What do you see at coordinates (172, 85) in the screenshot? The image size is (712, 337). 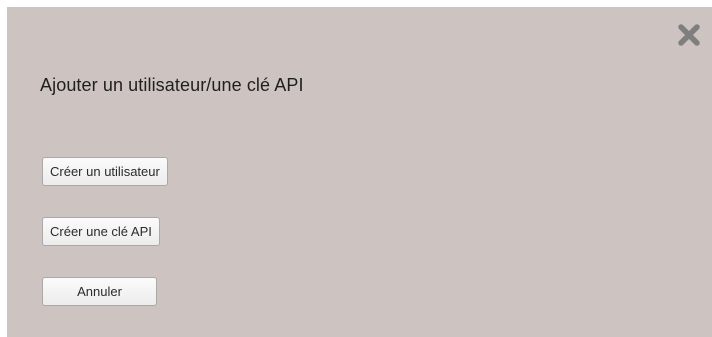 I see `dialog-title: Ajouter un utilisateur/une clé API` at bounding box center [172, 85].